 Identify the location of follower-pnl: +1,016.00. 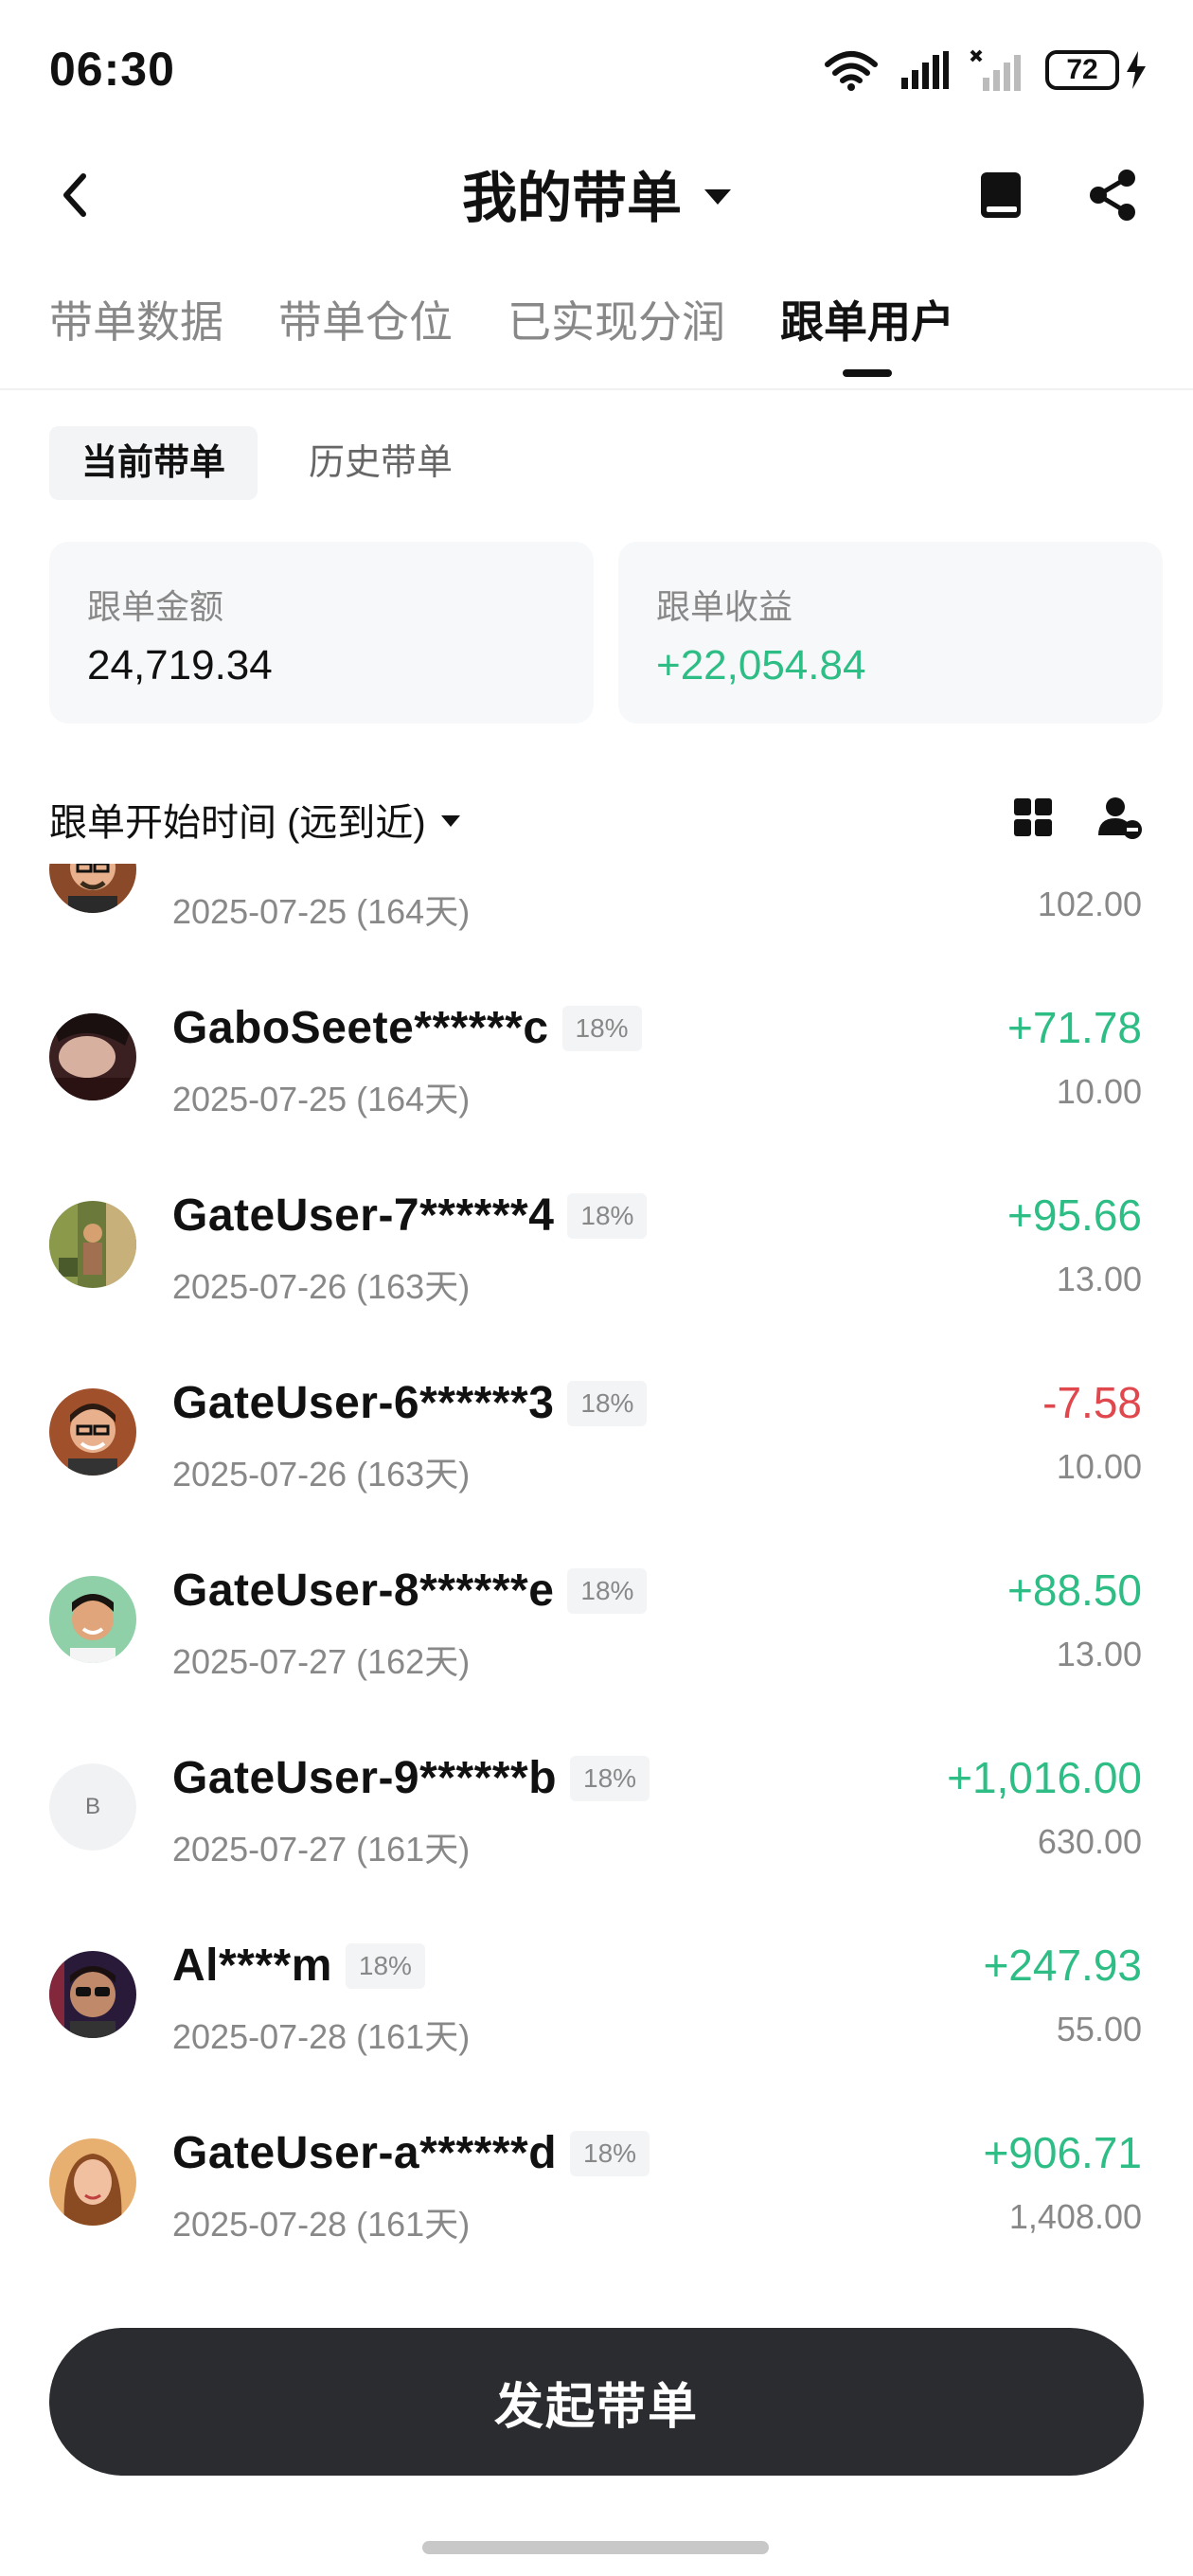
(1044, 1777).